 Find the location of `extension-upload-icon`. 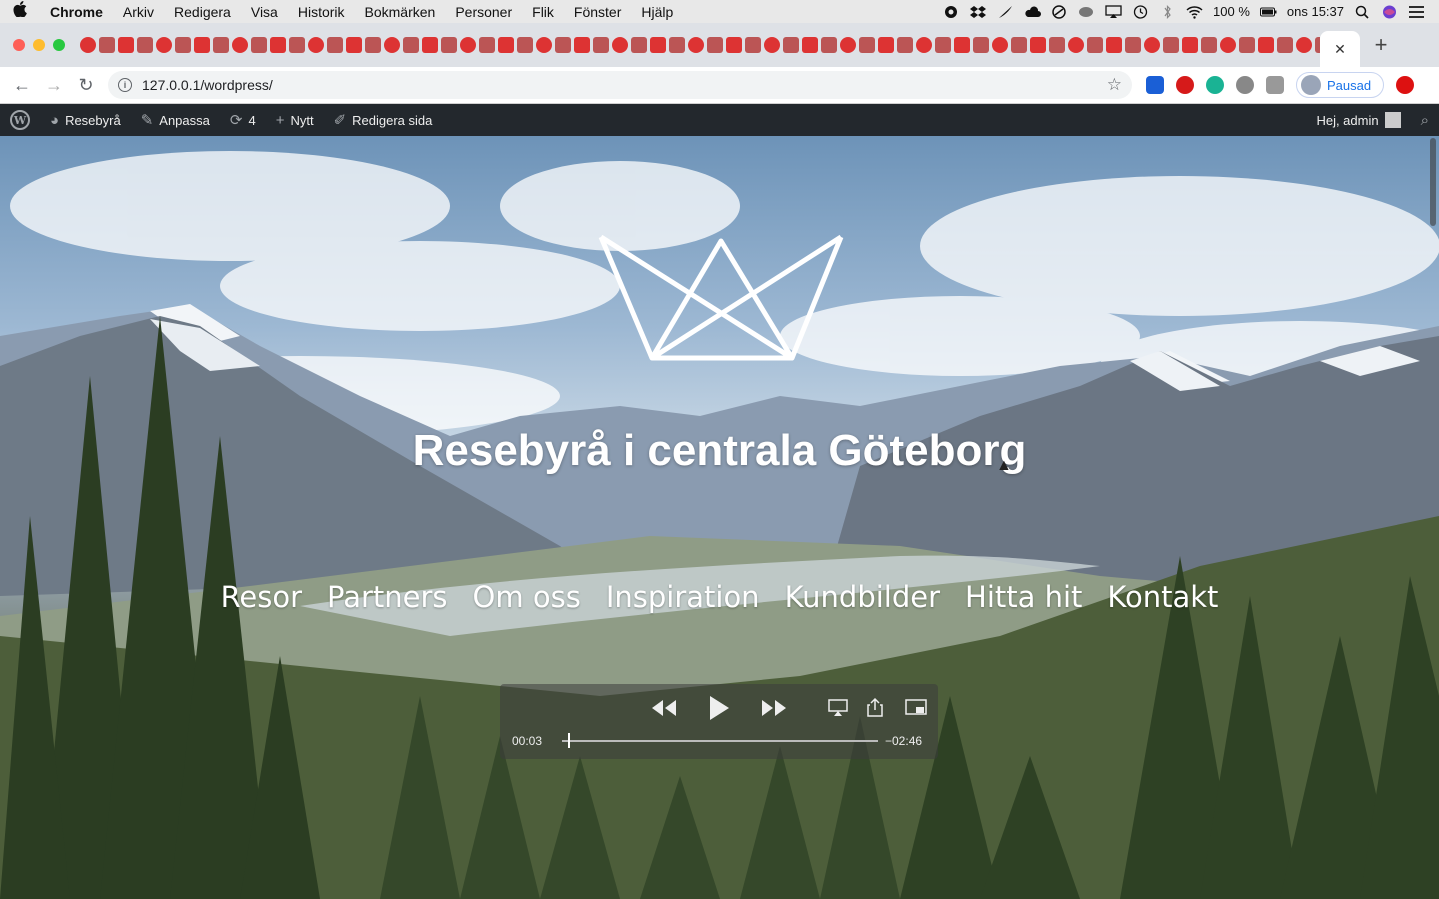

extension-upload-icon is located at coordinates (1405, 85).